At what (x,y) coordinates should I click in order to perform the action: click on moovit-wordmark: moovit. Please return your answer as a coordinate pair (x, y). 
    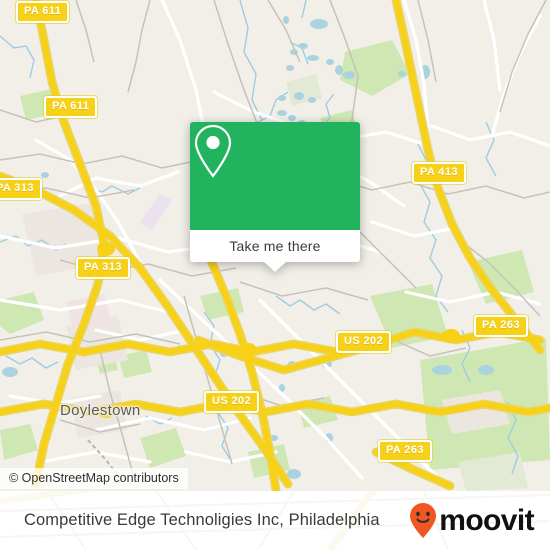
    Looking at the image, I should click on (486, 520).